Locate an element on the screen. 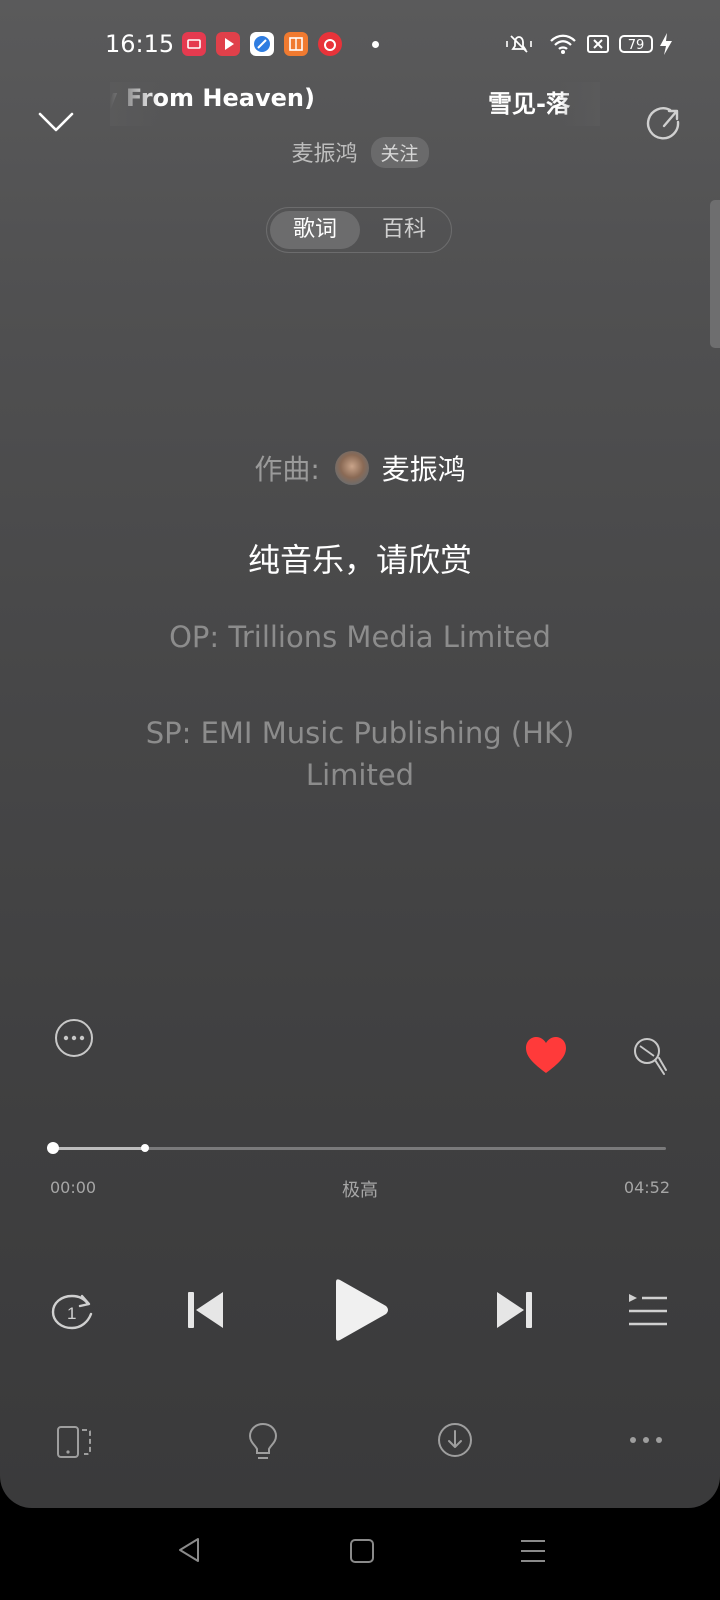 Image resolution: width=720 pixels, height=1600 pixels. composer-credit: 作曲: 麦振鸿 is located at coordinates (360, 468).